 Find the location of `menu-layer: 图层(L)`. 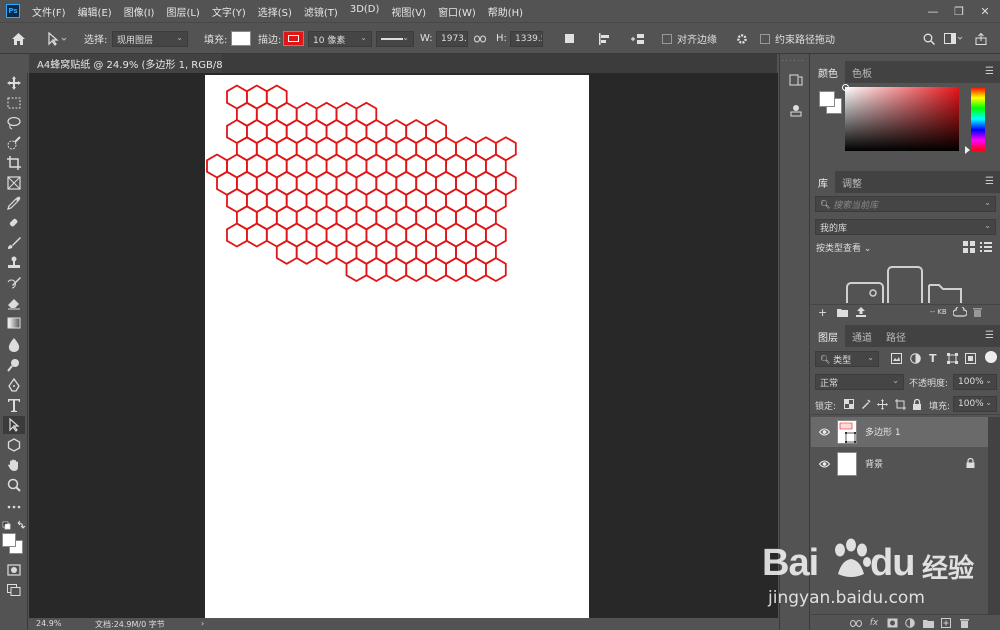

menu-layer: 图层(L) is located at coordinates (182, 11).